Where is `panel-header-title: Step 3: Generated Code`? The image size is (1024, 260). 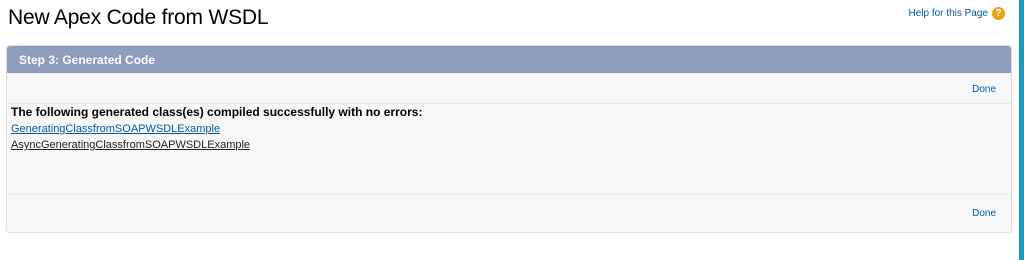
panel-header-title: Step 3: Generated Code is located at coordinates (87, 59).